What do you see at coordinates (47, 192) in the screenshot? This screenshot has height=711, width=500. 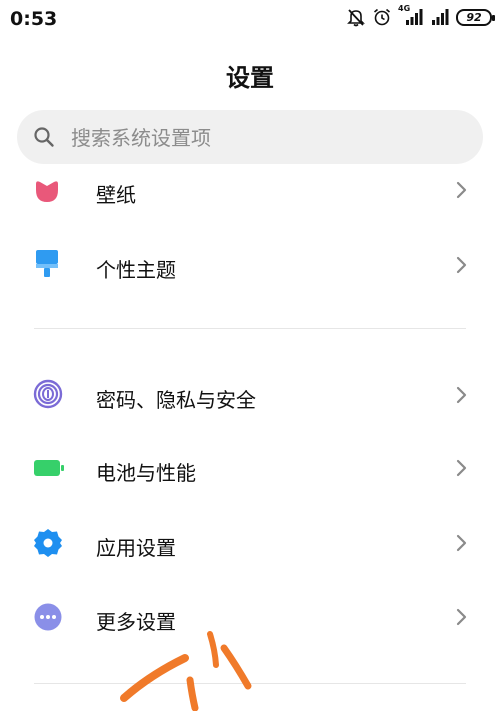 I see `wallpaper-icon` at bounding box center [47, 192].